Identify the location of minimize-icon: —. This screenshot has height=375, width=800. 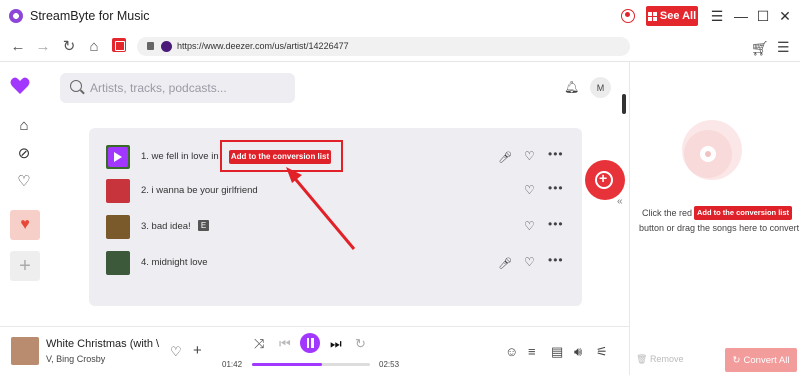
(741, 16).